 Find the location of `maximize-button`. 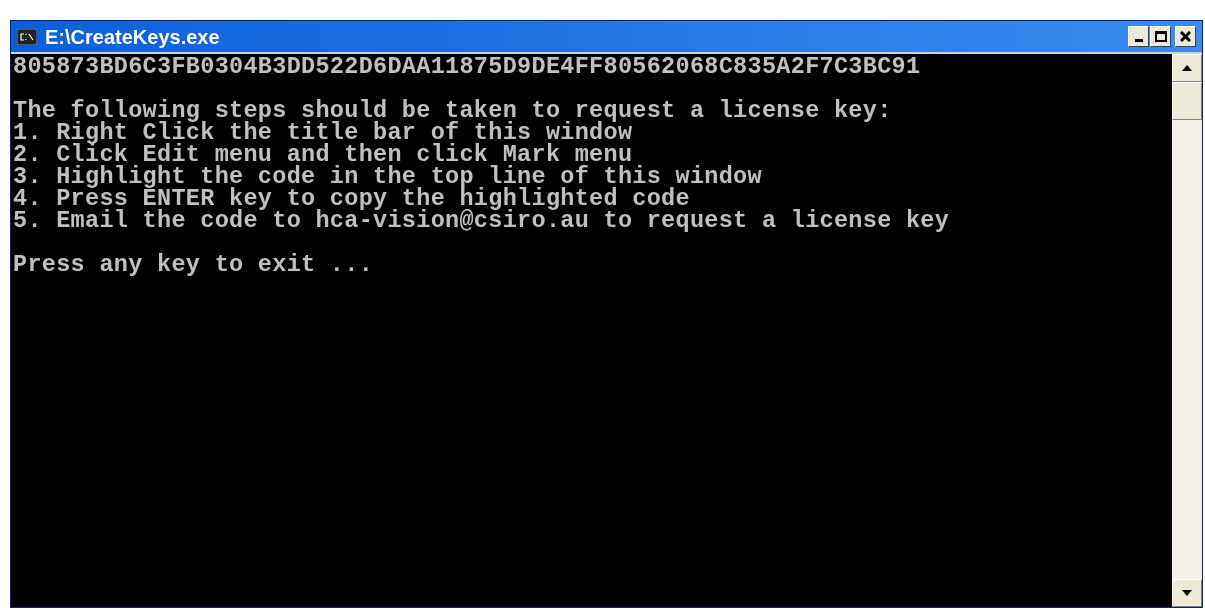

maximize-button is located at coordinates (1160, 36).